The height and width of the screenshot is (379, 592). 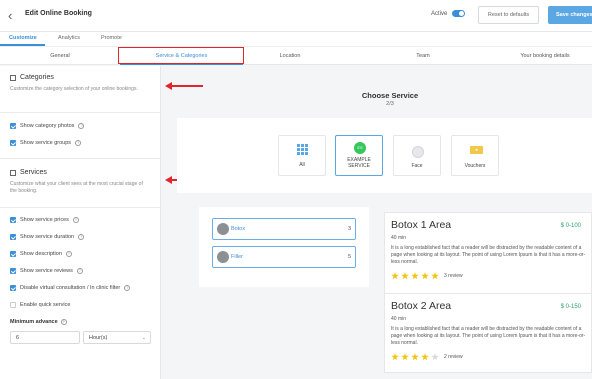 I want to click on step-indicator: 2/3, so click(x=390, y=104).